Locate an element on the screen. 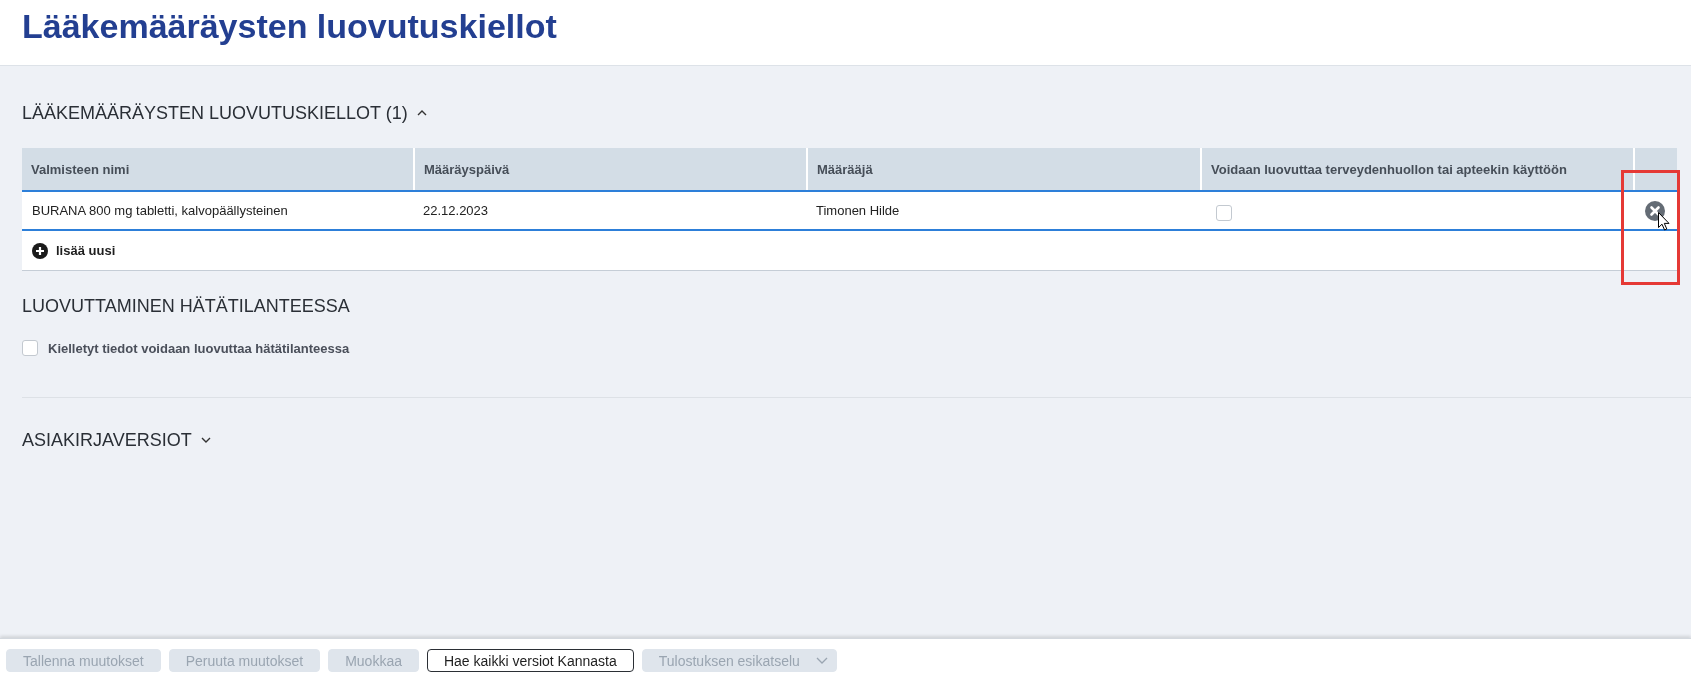 This screenshot has width=1691, height=677. checkbox-label: Kielletyt tiedot voidaan luovuttaa hätätilanteessa is located at coordinates (199, 348).